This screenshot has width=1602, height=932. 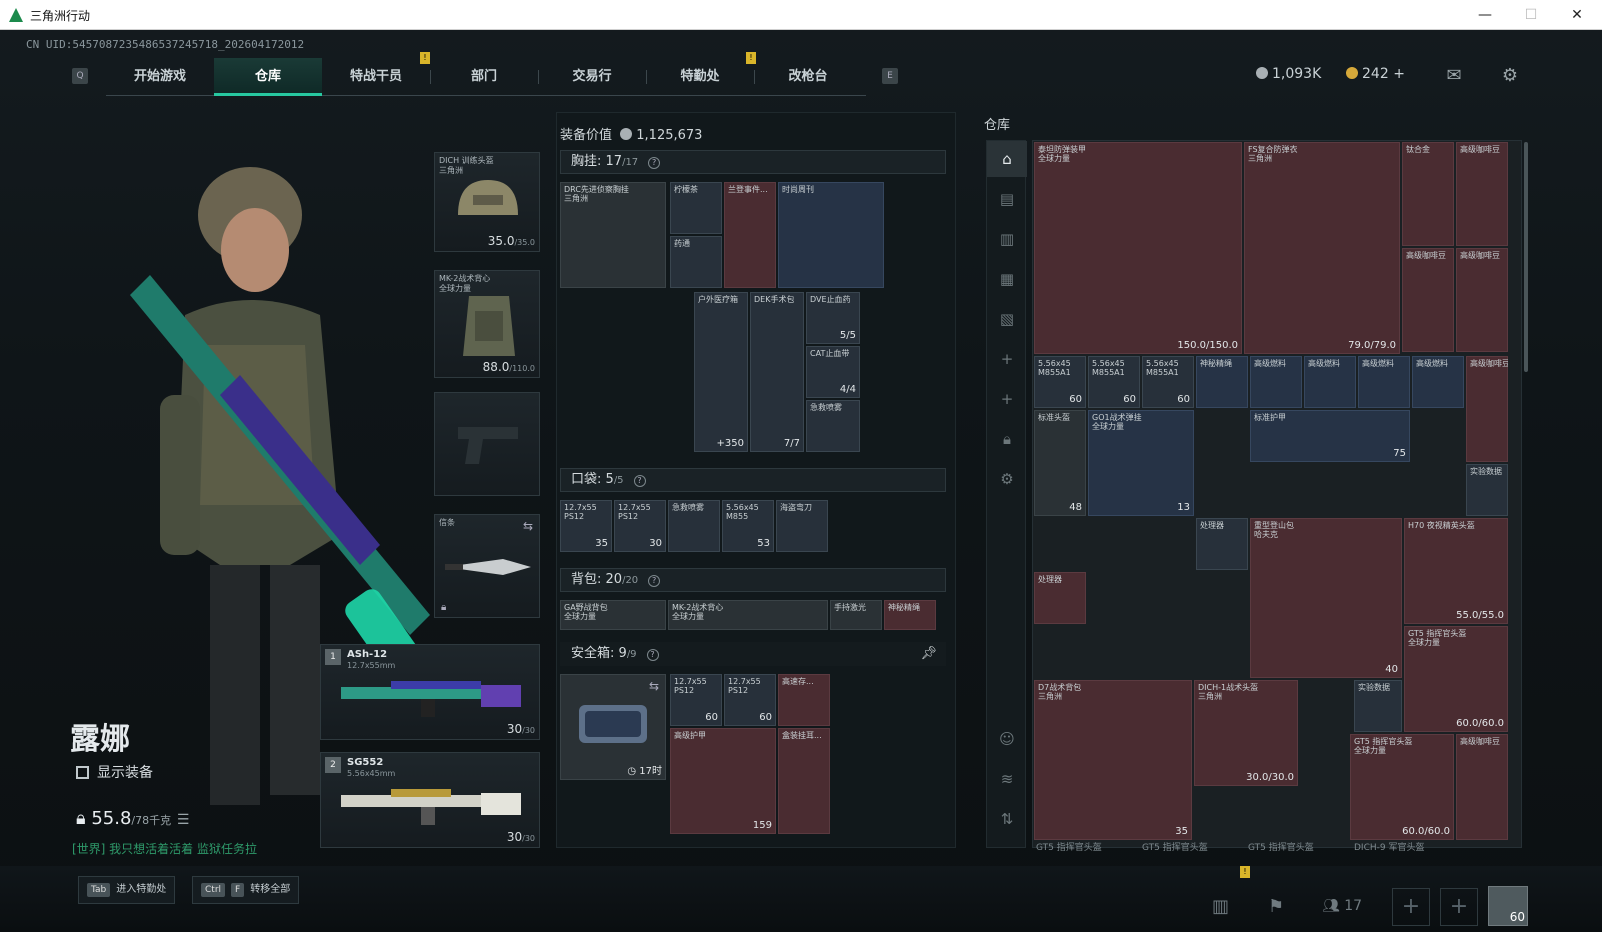 I want to click on tab-special-ops: 特勤处, so click(x=700, y=77).